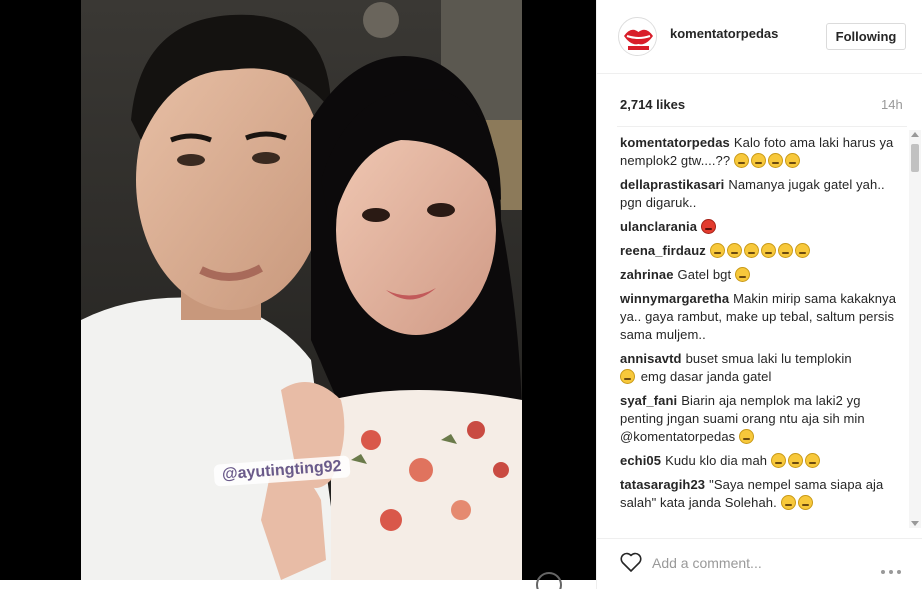 The width and height of the screenshot is (922, 589). Describe the element at coordinates (915, 329) in the screenshot. I see `comments-scrollbar` at that location.